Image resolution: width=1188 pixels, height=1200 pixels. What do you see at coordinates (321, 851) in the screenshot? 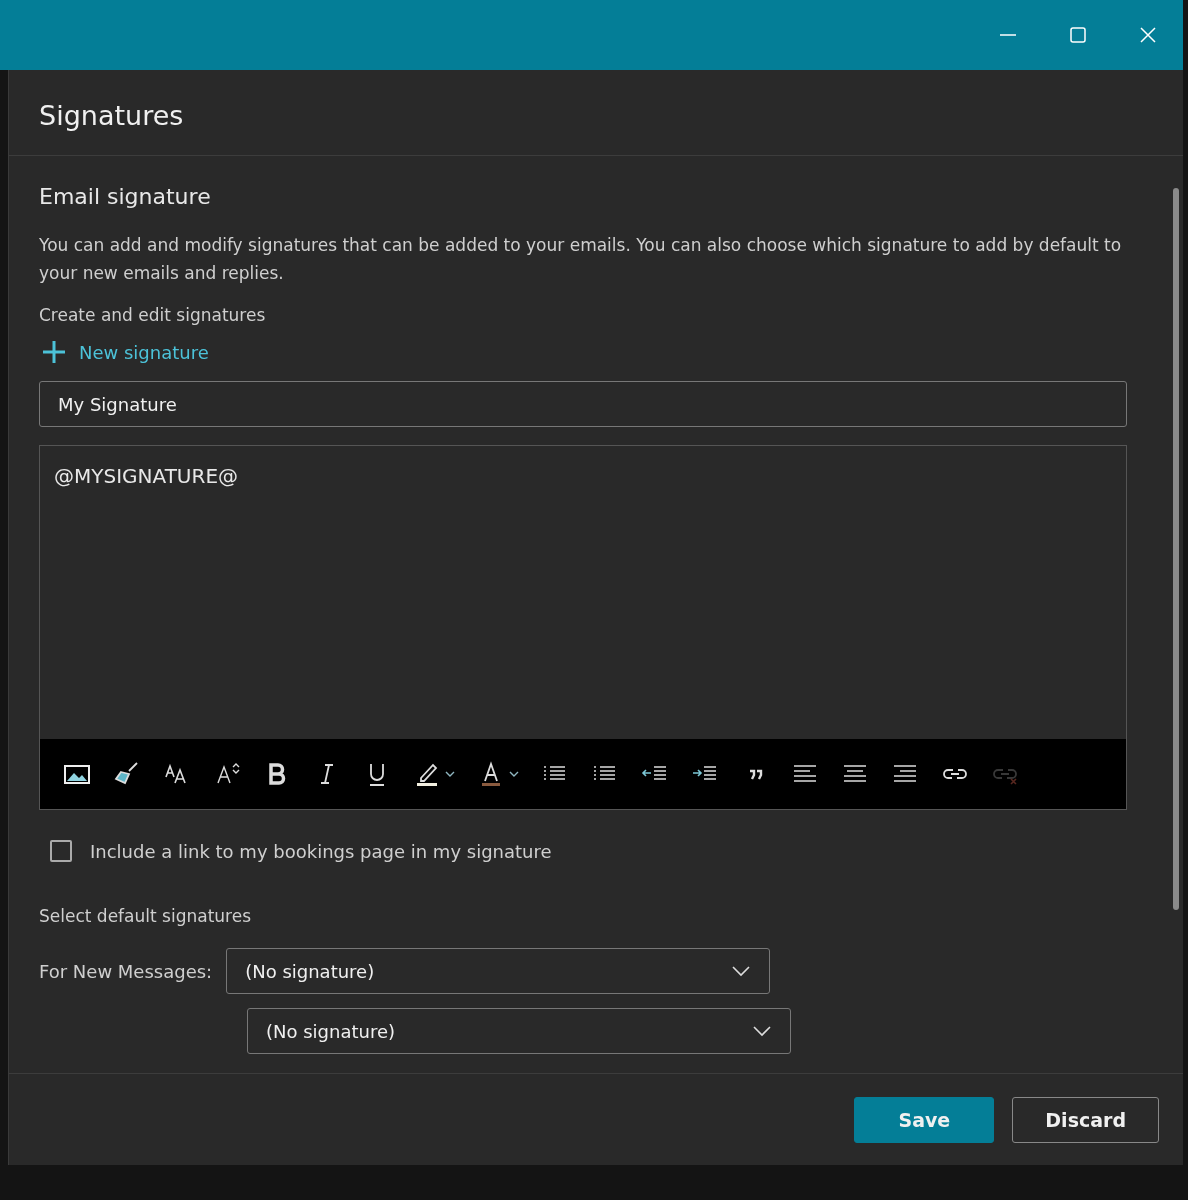
I see `checkbox-label: Include a link to my bookings page in my signature` at bounding box center [321, 851].